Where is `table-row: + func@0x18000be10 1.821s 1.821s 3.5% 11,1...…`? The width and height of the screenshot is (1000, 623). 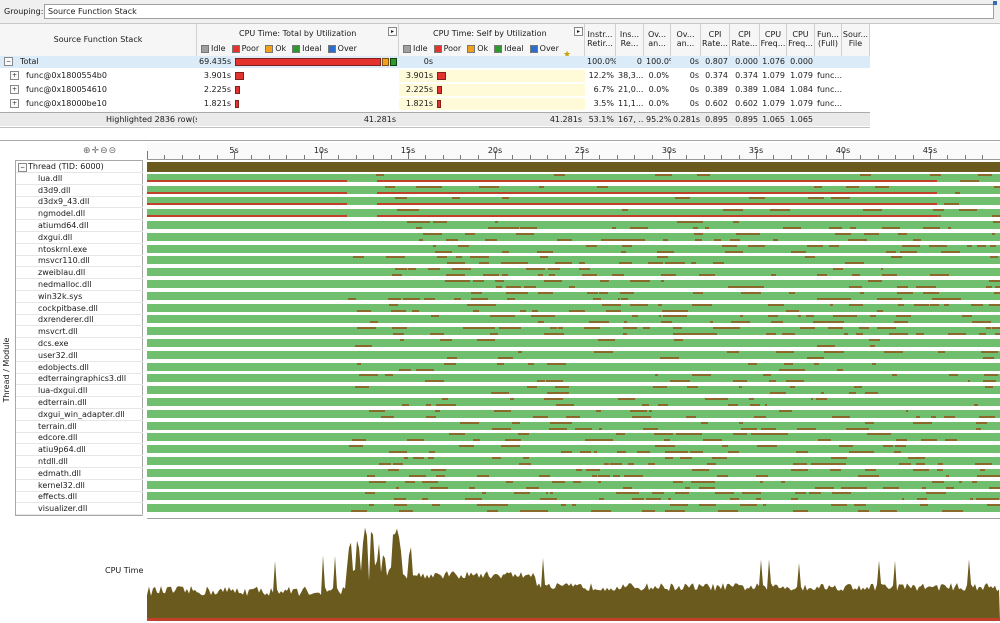 table-row: + func@0x18000be10 1.821s 1.821s 3.5% 11,1...… is located at coordinates (435, 104).